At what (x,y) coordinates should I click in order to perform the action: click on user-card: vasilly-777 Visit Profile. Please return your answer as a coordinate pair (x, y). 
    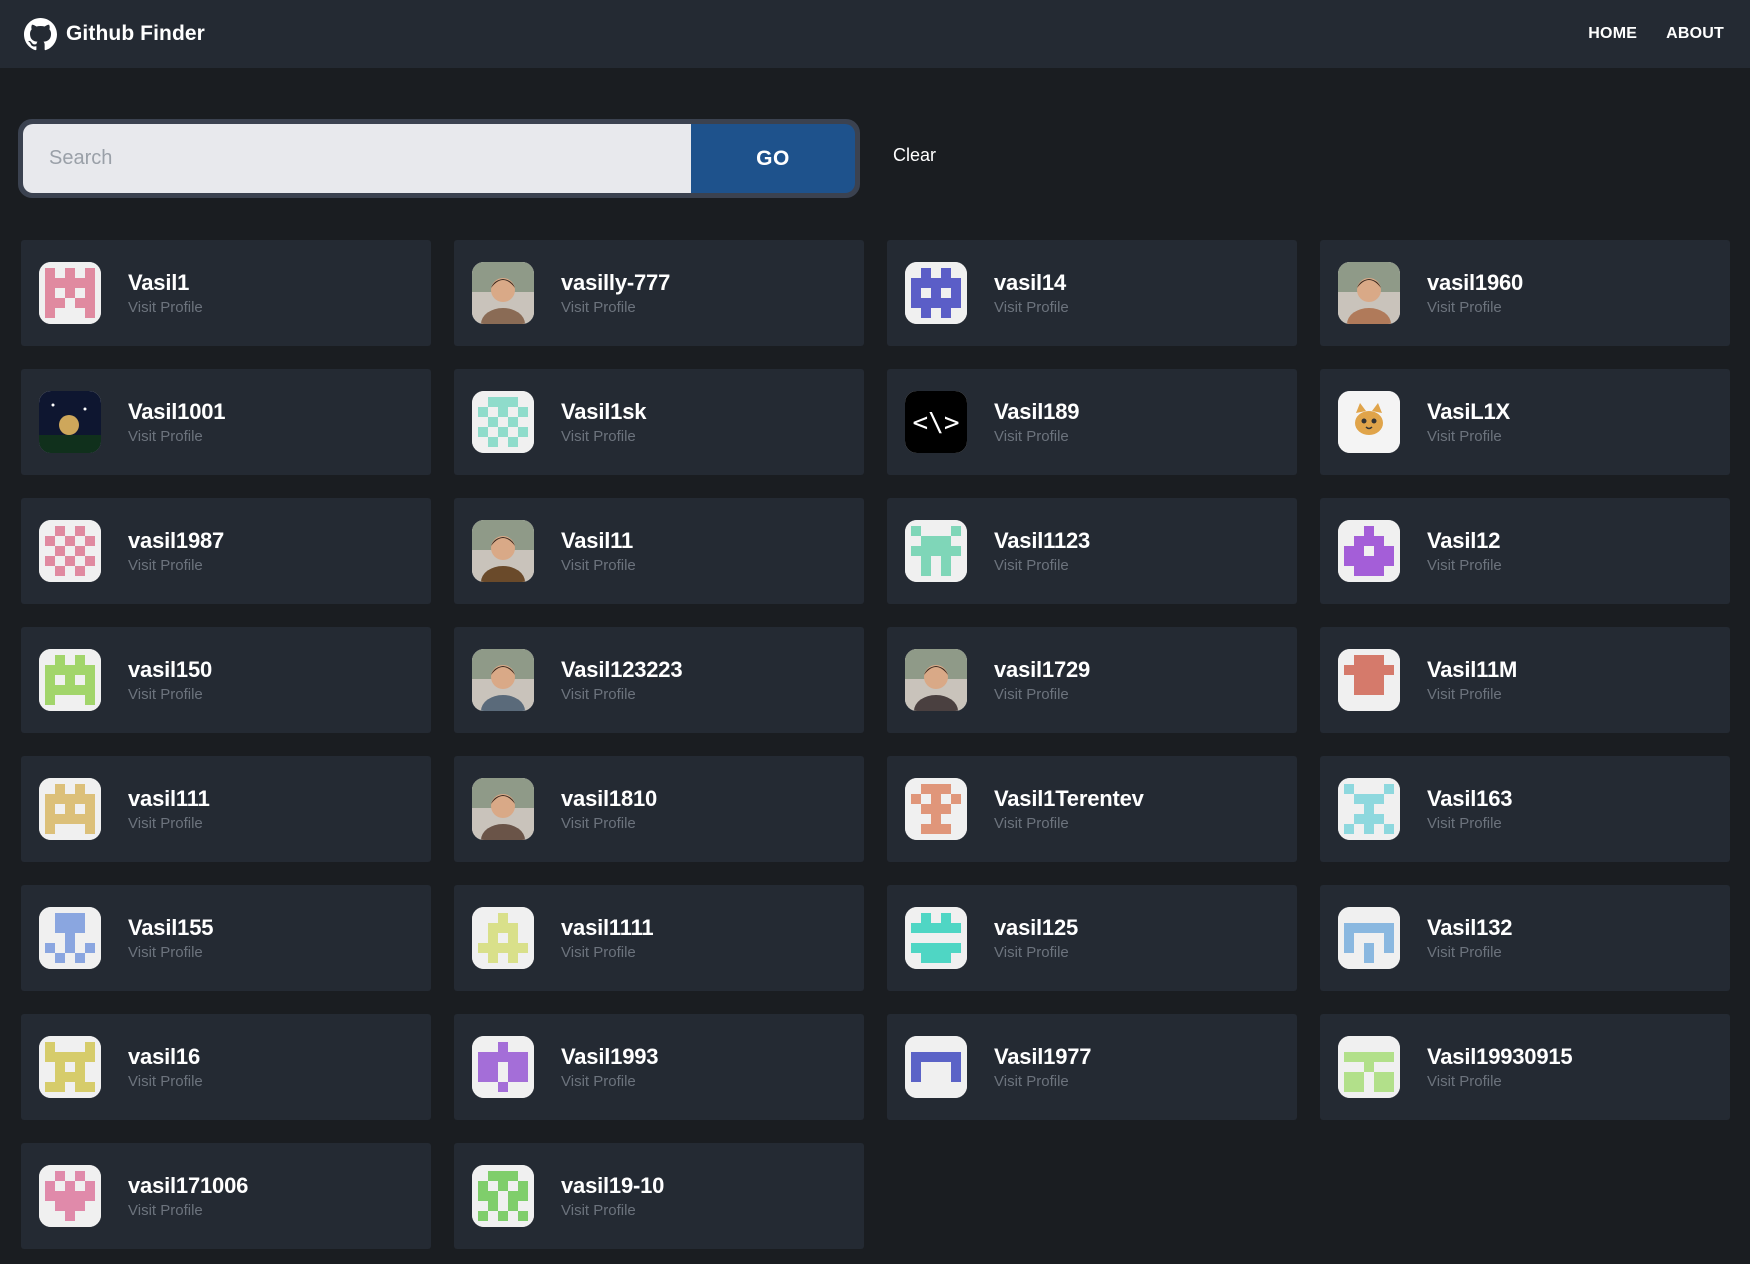
    Looking at the image, I should click on (659, 293).